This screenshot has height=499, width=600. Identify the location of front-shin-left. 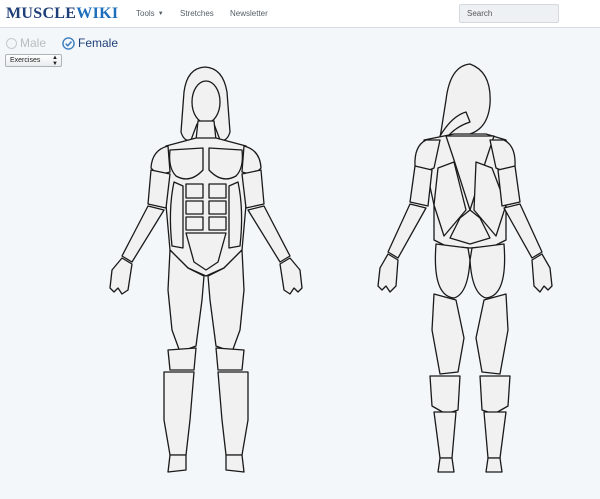
(179, 413).